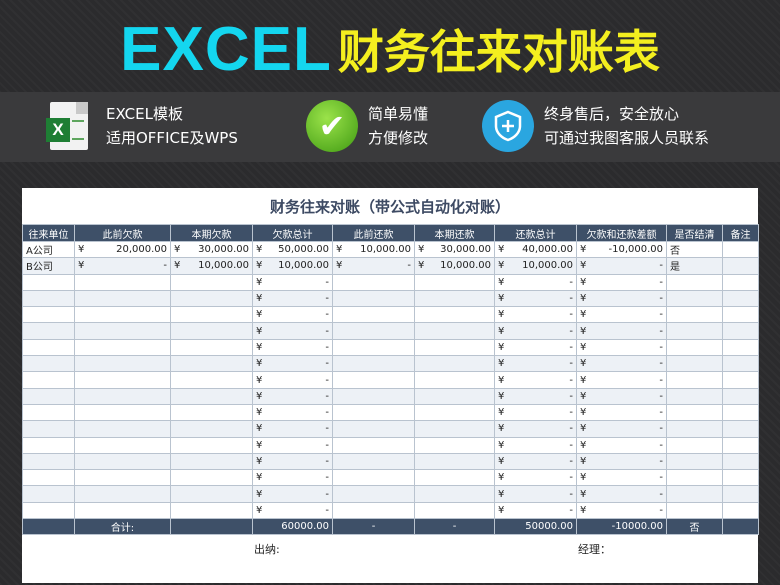  Describe the element at coordinates (122, 527) in the screenshot. I see `total-cell: 合计:` at that location.